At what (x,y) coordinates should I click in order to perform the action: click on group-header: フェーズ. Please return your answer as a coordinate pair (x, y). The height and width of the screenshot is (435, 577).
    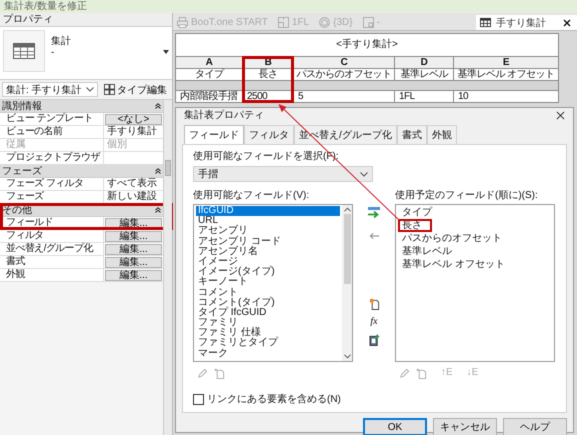
    Looking at the image, I should click on (81, 171).